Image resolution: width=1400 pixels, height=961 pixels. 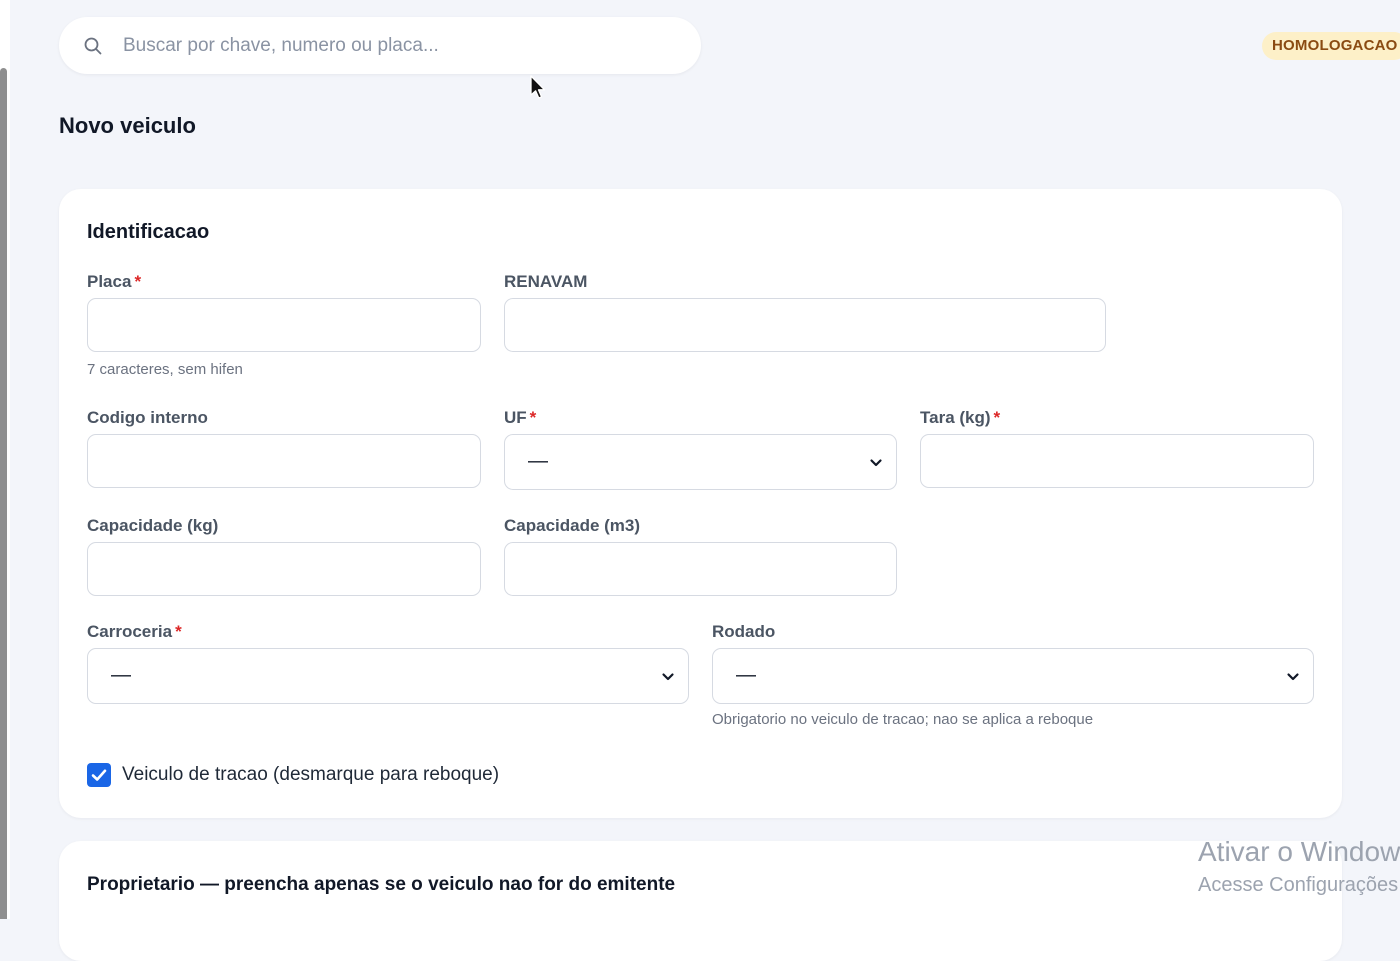 What do you see at coordinates (700, 569) in the screenshot?
I see `capacidade-m3-input` at bounding box center [700, 569].